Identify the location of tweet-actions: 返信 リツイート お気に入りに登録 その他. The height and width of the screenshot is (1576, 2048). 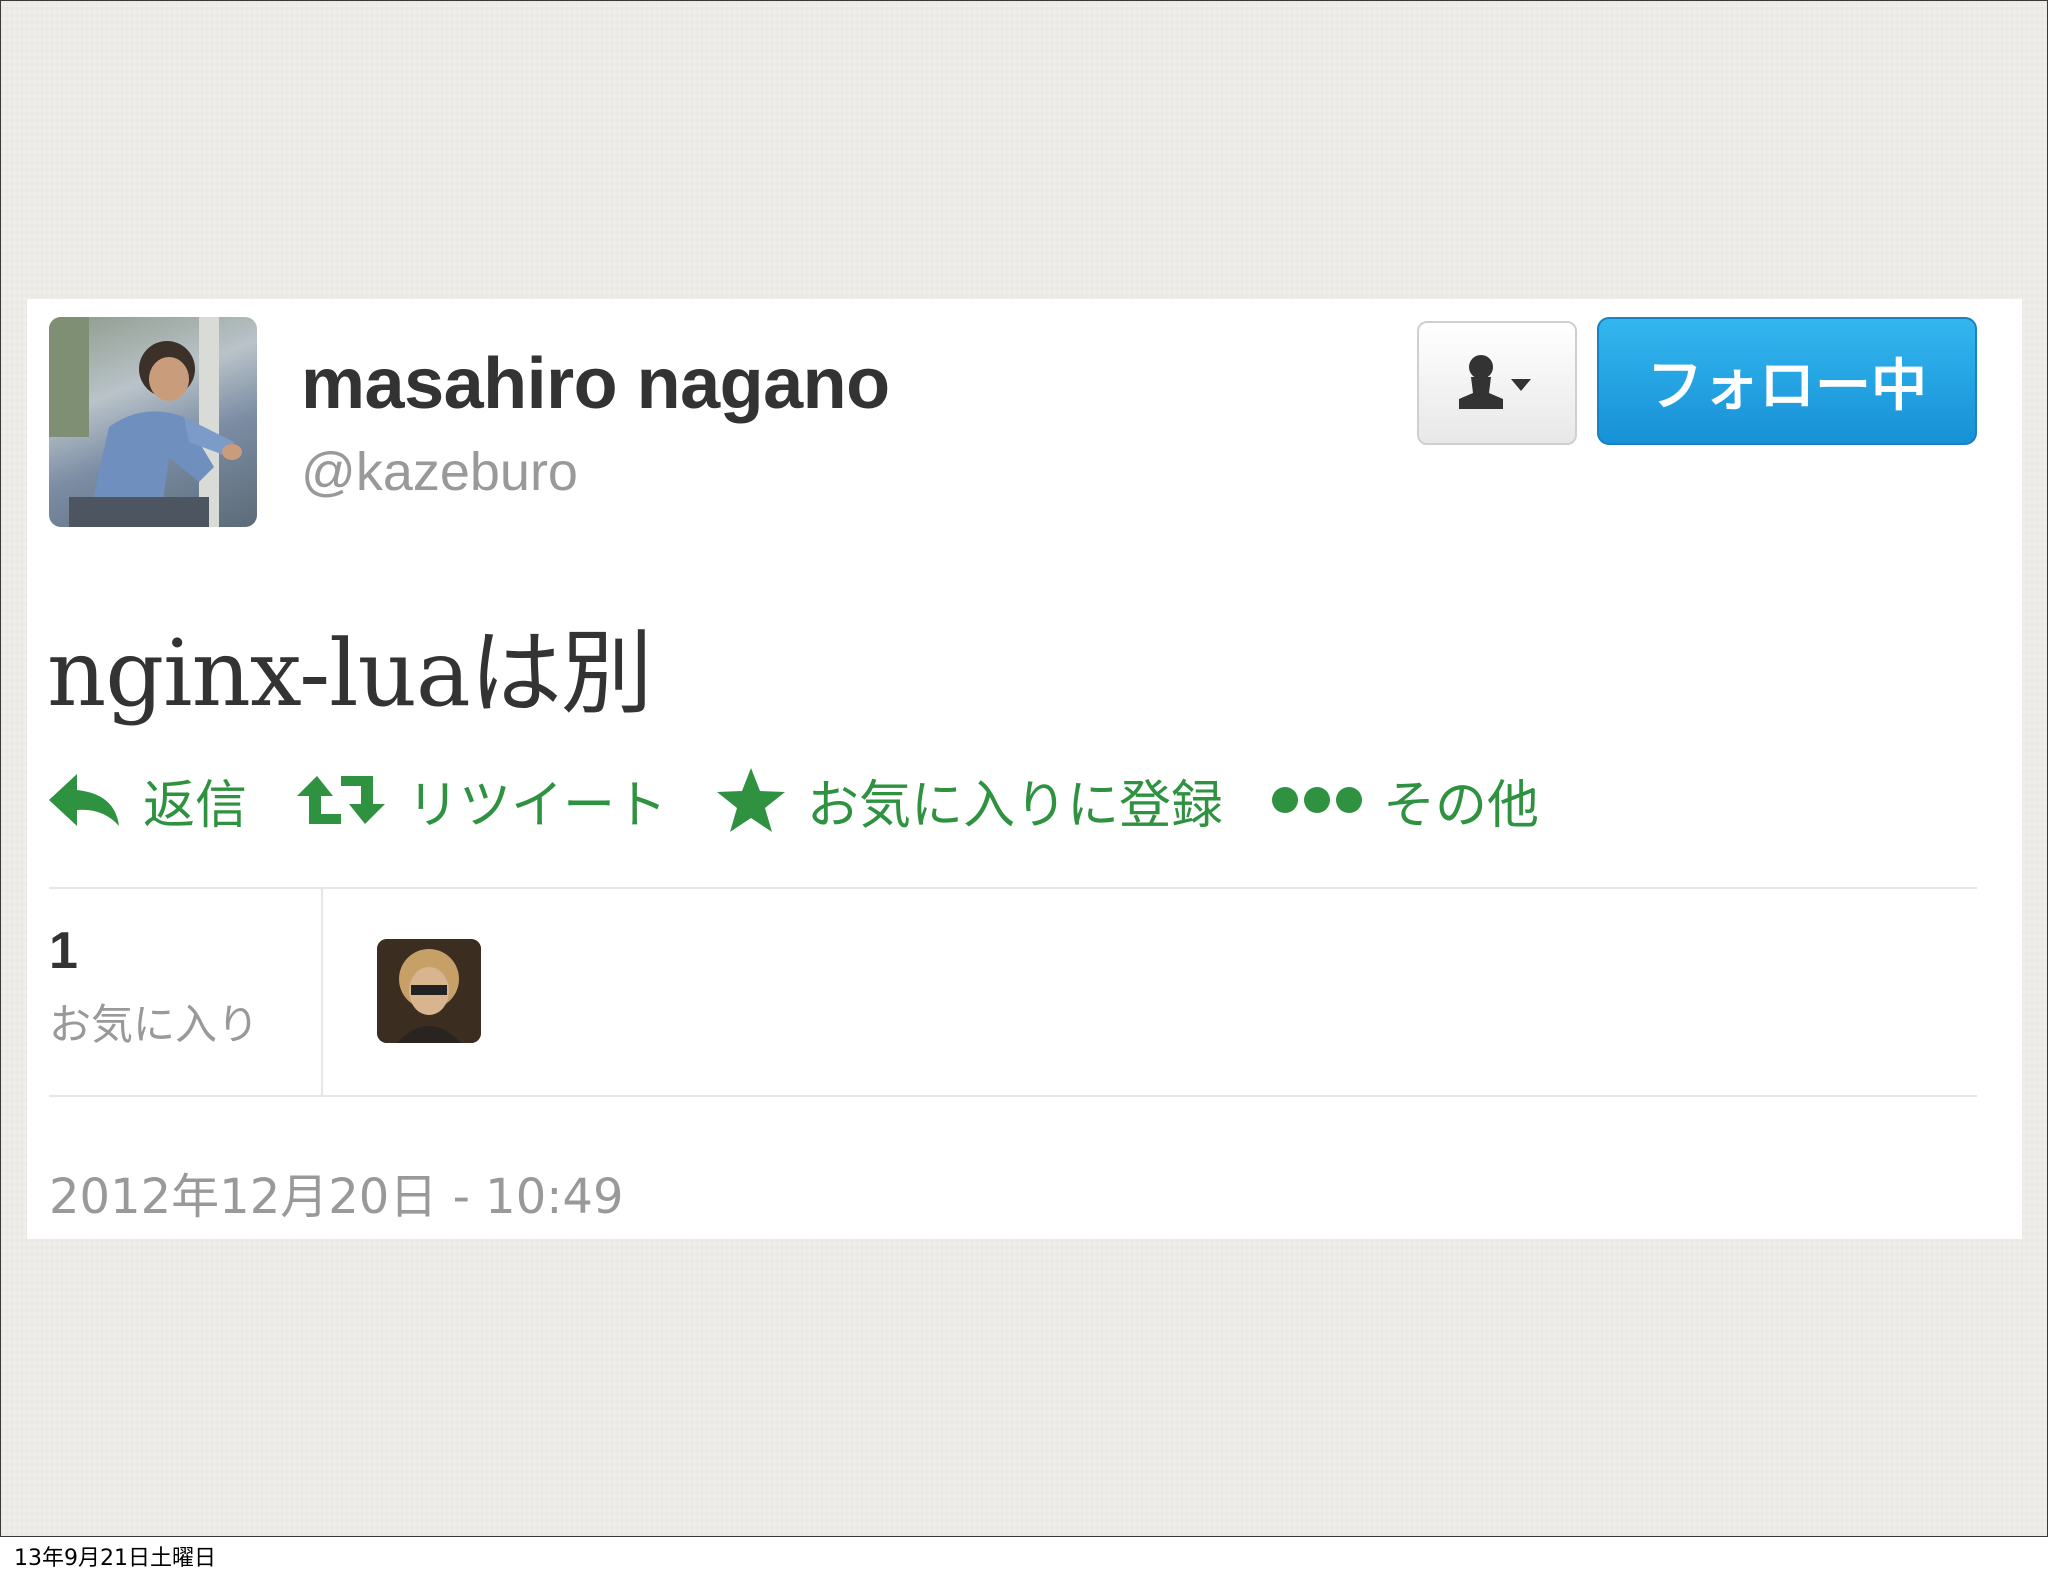
(817, 800).